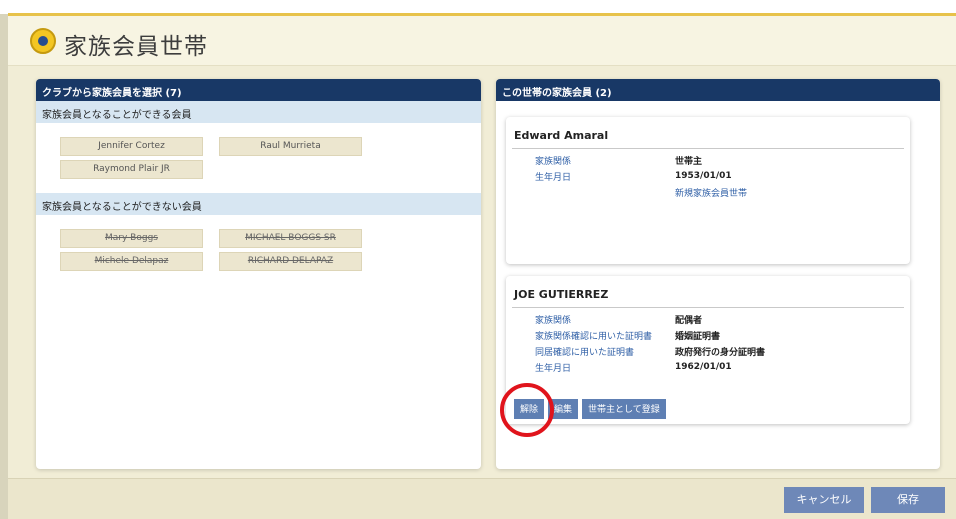  Describe the element at coordinates (131, 146) in the screenshot. I see `eligible-member-chip: Jennifer Cortez` at that location.